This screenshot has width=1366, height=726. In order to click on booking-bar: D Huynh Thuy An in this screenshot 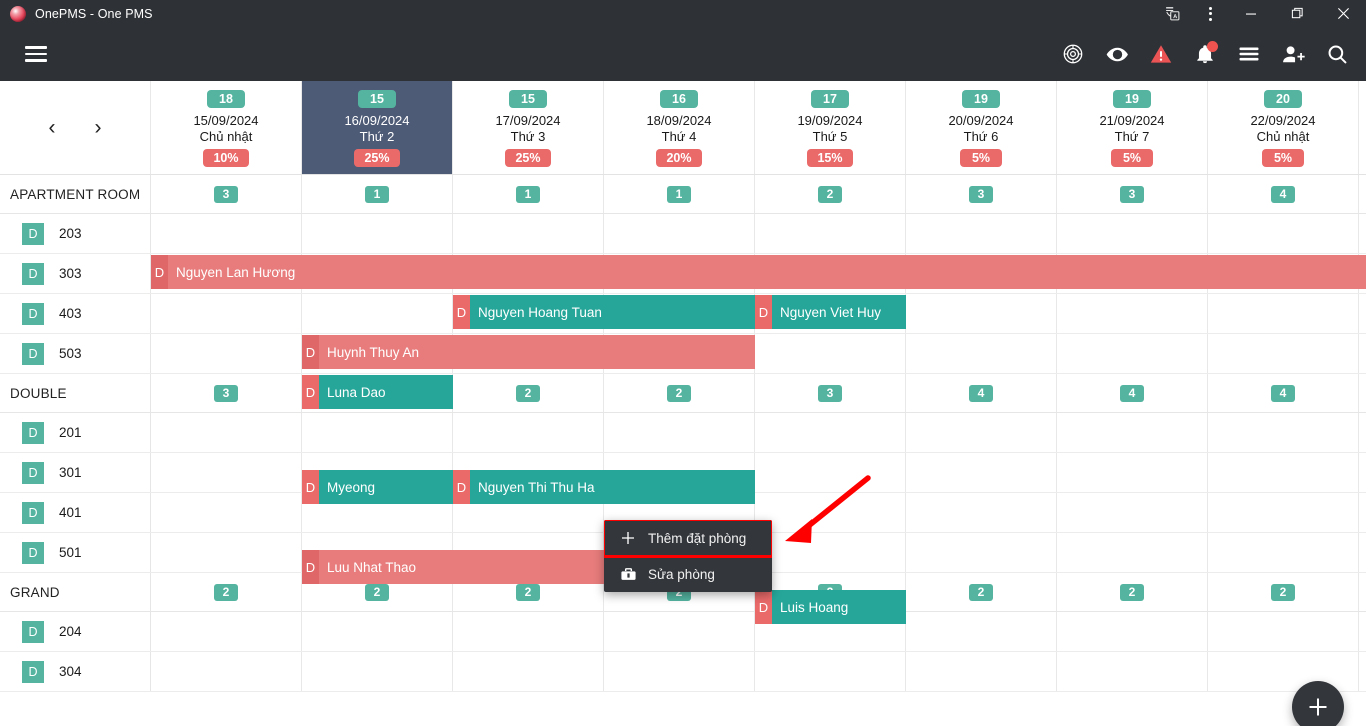, I will do `click(528, 352)`.